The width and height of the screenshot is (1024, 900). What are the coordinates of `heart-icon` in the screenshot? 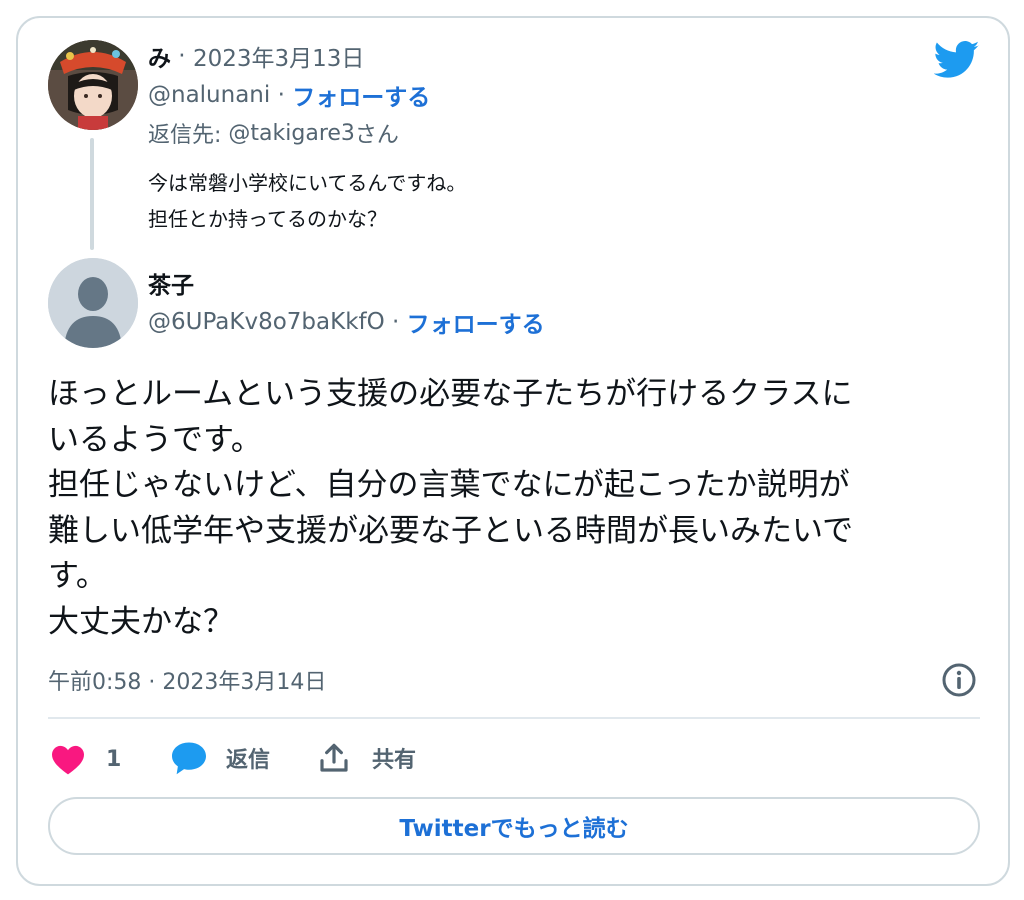 It's located at (68, 760).